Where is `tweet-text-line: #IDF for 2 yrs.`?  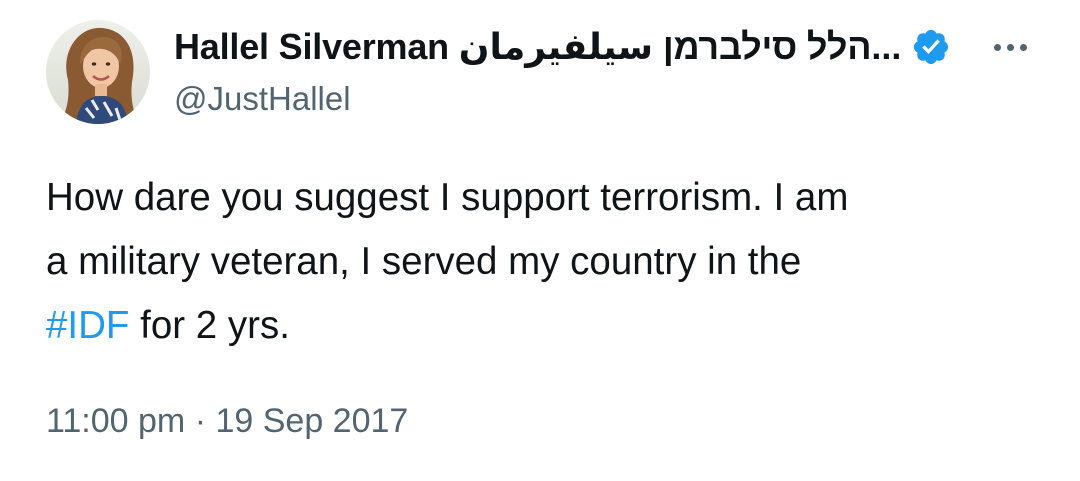 tweet-text-line: #IDF for 2 yrs. is located at coordinates (546, 326).